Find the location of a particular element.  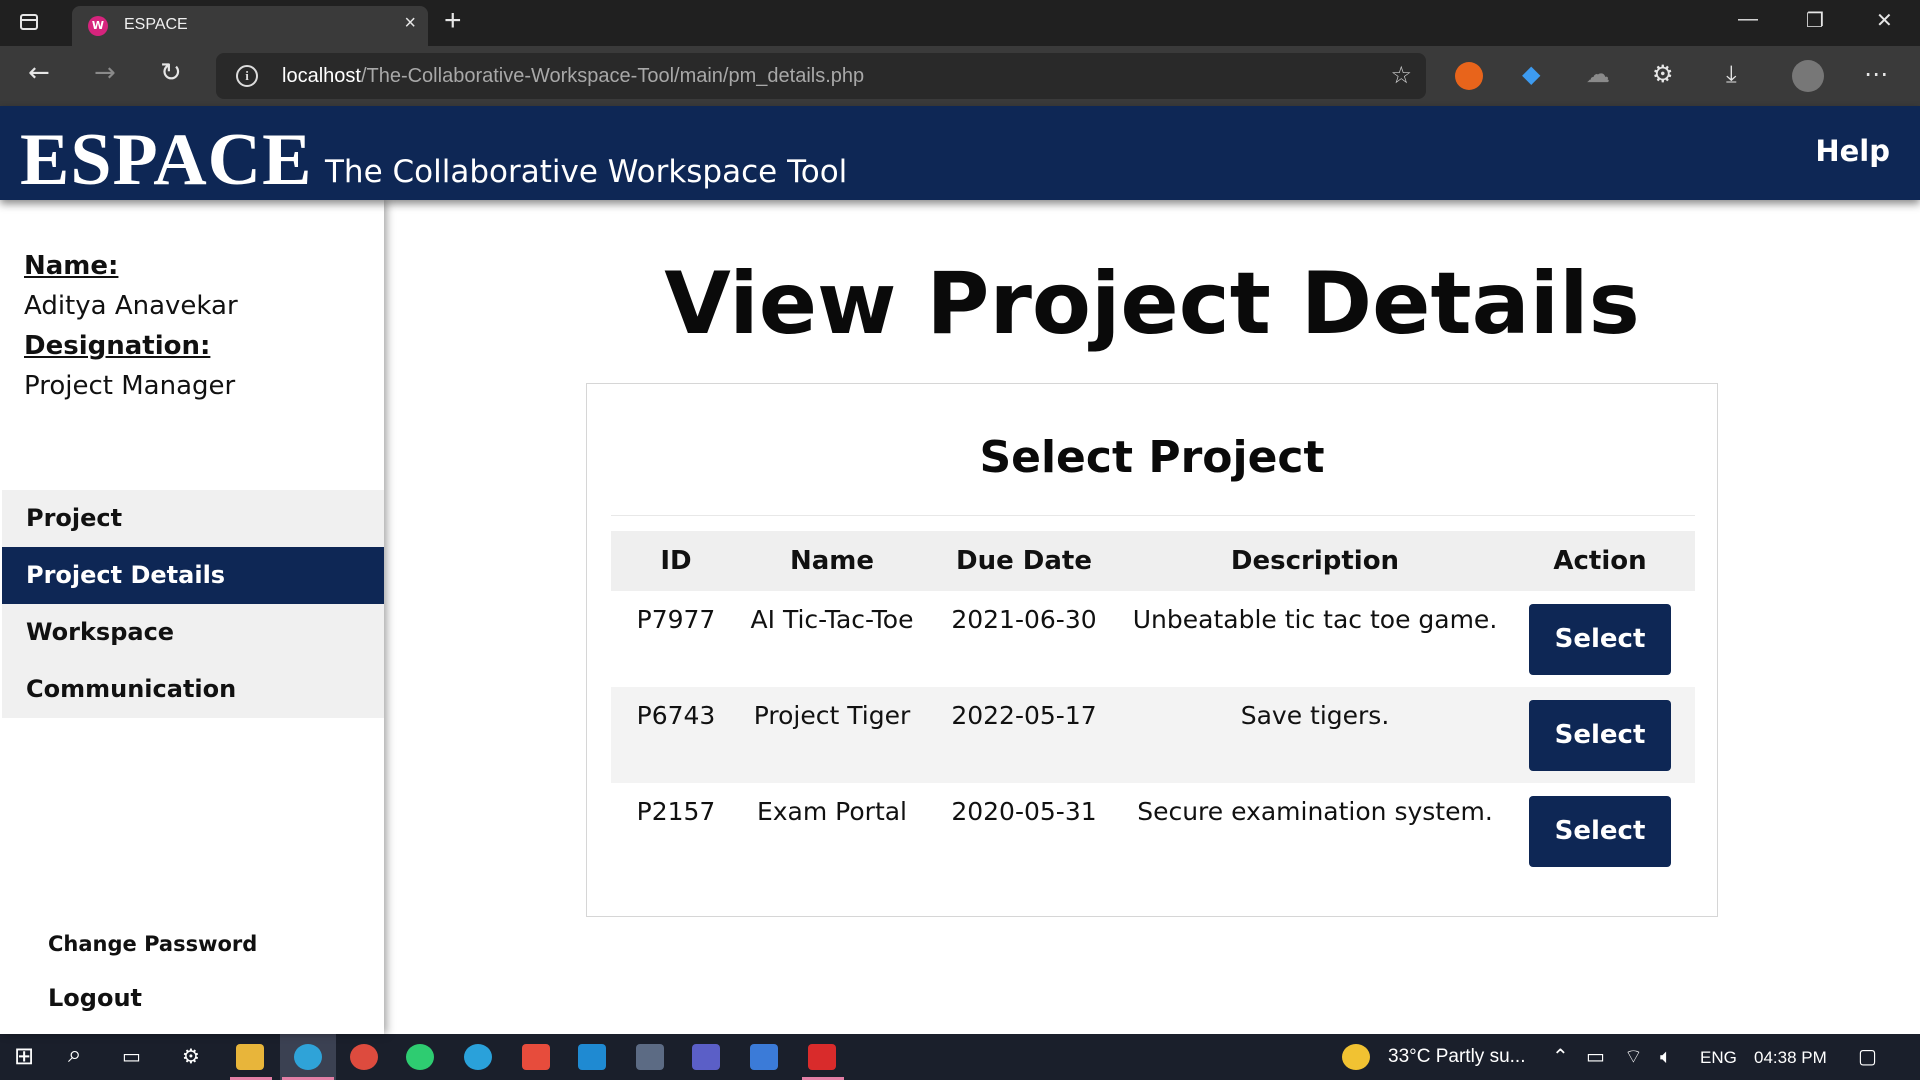

notifications-icon: ▢ is located at coordinates (1867, 1056).